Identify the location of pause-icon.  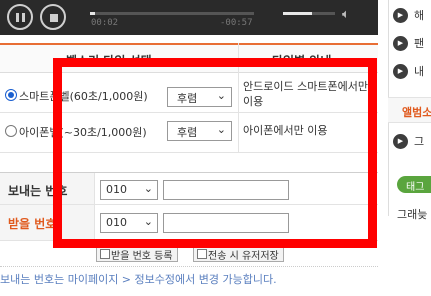
(17, 17).